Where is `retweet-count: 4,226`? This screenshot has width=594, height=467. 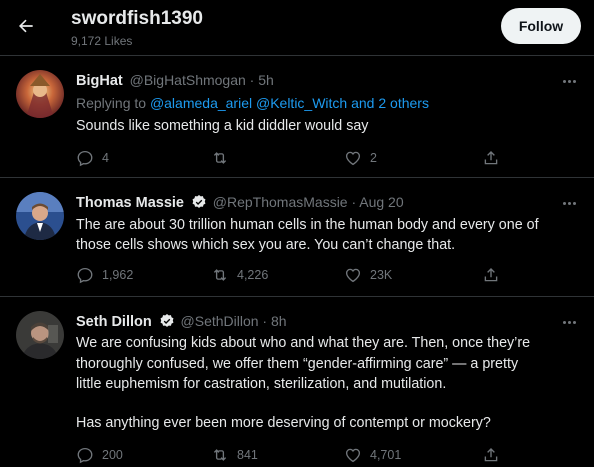 retweet-count: 4,226 is located at coordinates (253, 275).